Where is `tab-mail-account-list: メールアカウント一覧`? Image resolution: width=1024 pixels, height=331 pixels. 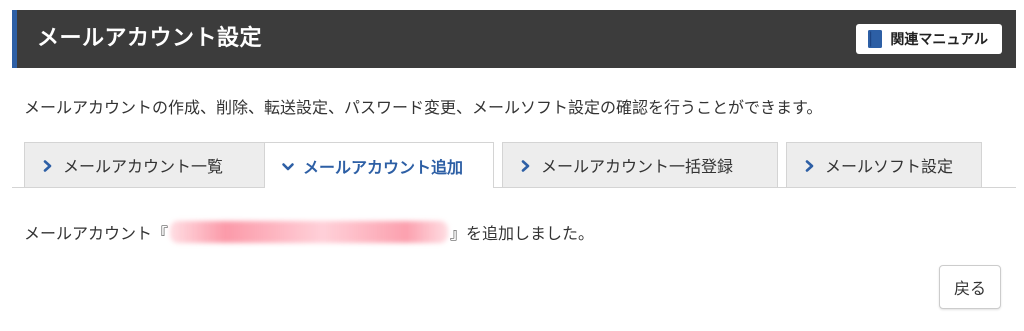 tab-mail-account-list: メールアカウント一覧 is located at coordinates (145, 164).